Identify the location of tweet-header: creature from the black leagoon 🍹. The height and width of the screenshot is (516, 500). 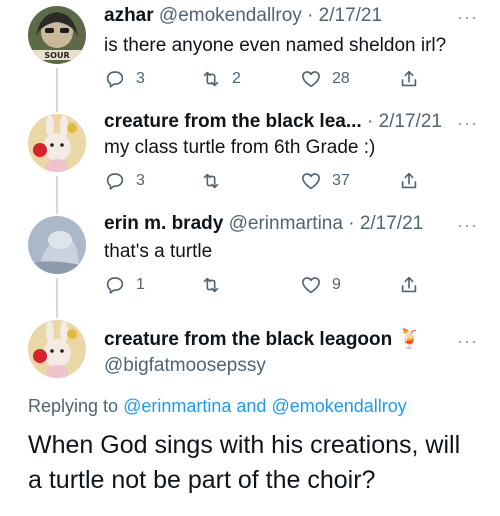
(262, 340).